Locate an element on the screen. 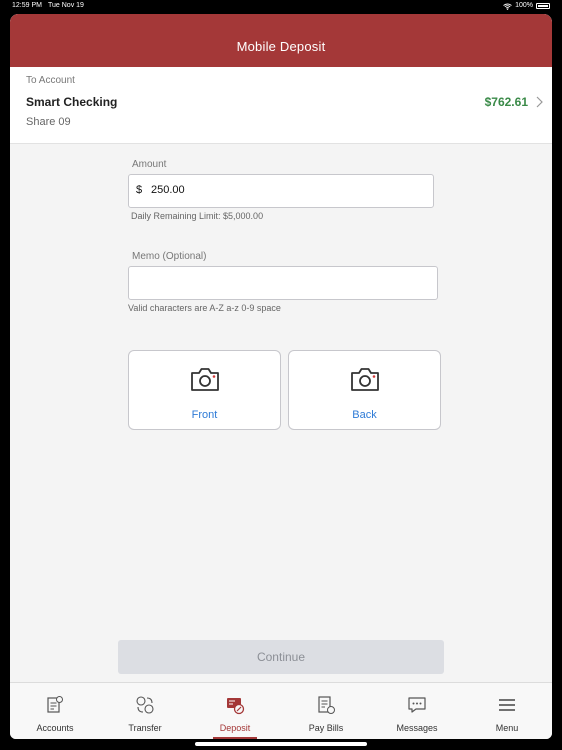  deposit-icon is located at coordinates (236, 706).